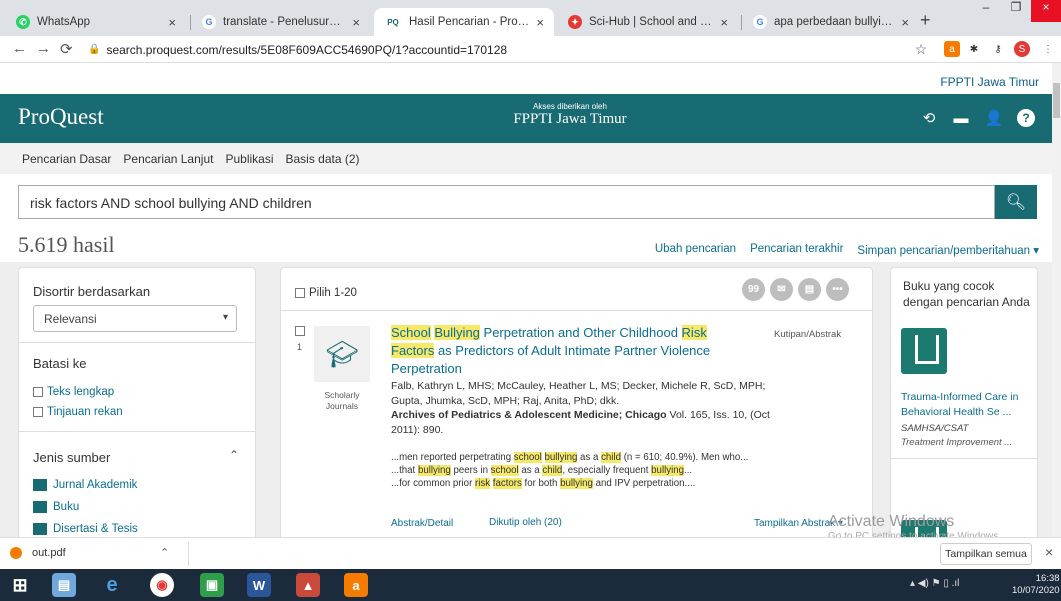 Image resolution: width=1061 pixels, height=601 pixels. Describe the element at coordinates (974, 49) in the screenshot. I see `puzzle-icon: ✱` at that location.